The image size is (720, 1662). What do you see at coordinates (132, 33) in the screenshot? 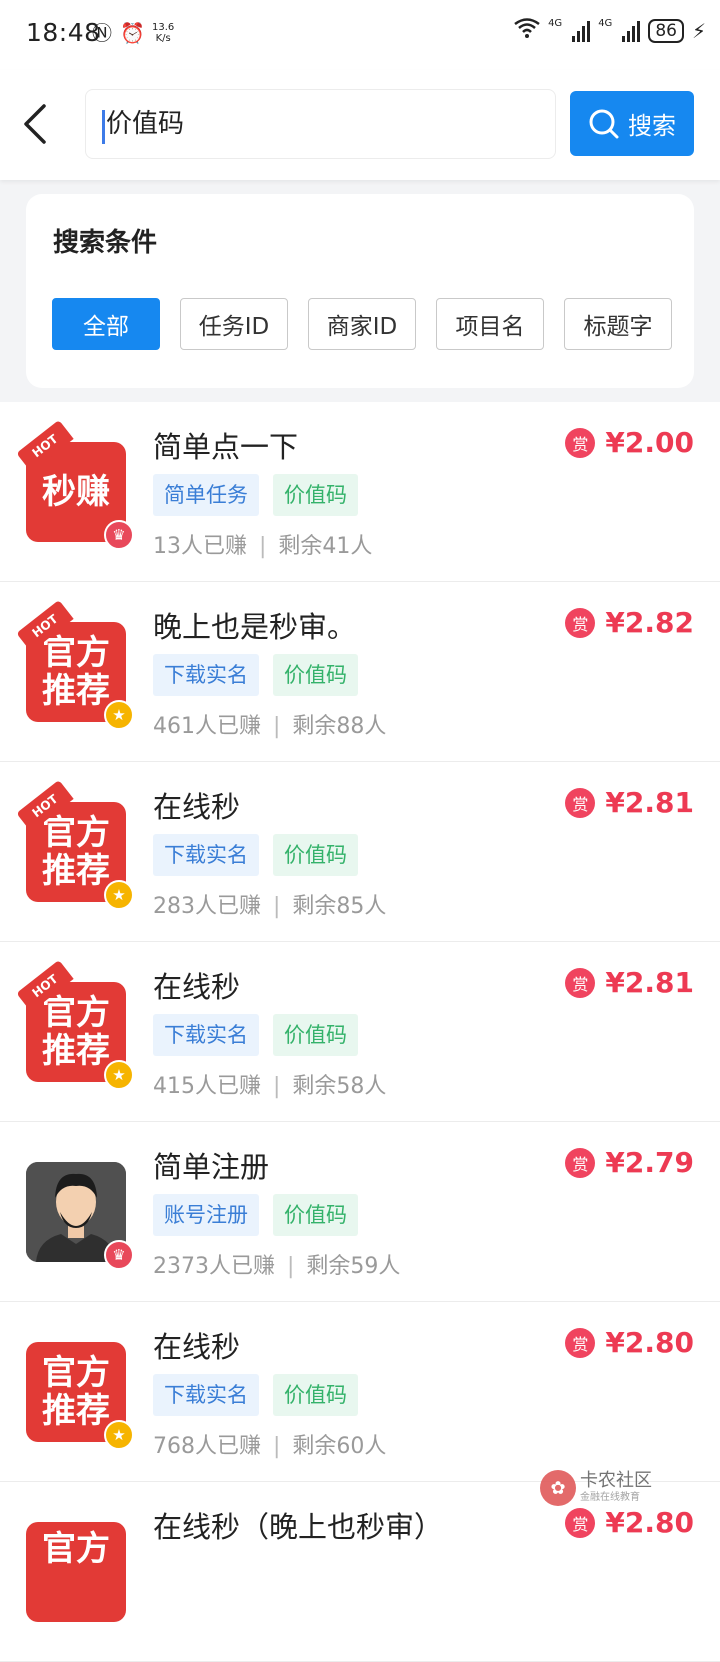
I see `alarm-icon: ⏰` at bounding box center [132, 33].